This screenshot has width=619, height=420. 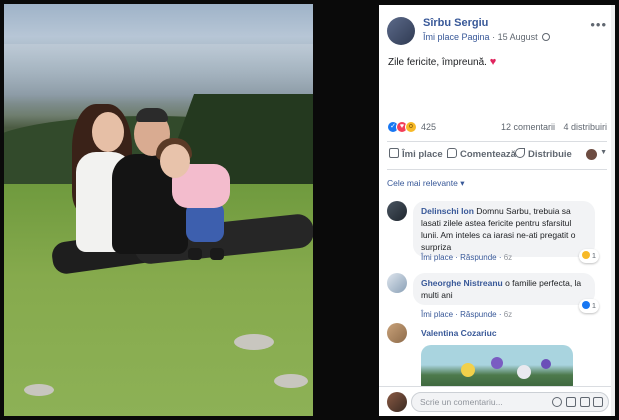 What do you see at coordinates (411, 127) in the screenshot?
I see `wow-reaction-icon: o` at bounding box center [411, 127].